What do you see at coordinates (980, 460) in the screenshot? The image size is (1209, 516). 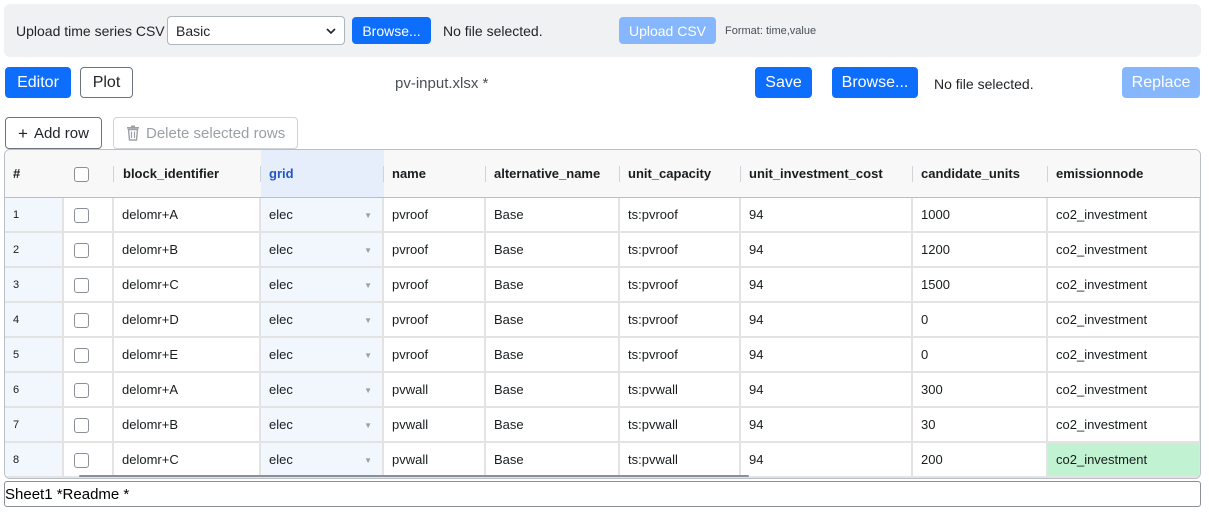 I see `cell-candidate-units: 200` at bounding box center [980, 460].